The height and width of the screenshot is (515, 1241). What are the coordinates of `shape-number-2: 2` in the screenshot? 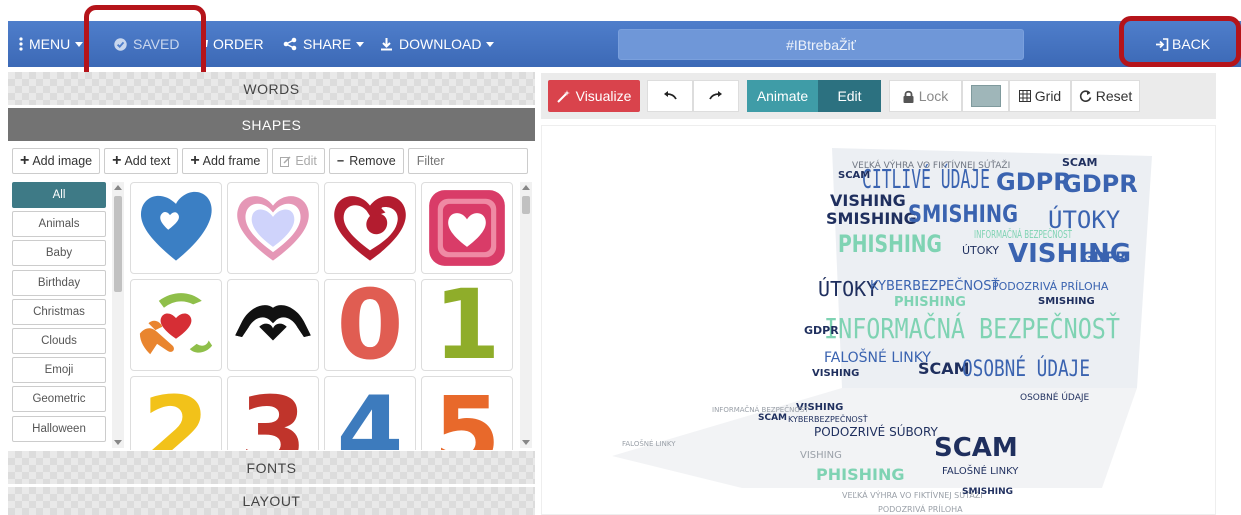 It's located at (176, 413).